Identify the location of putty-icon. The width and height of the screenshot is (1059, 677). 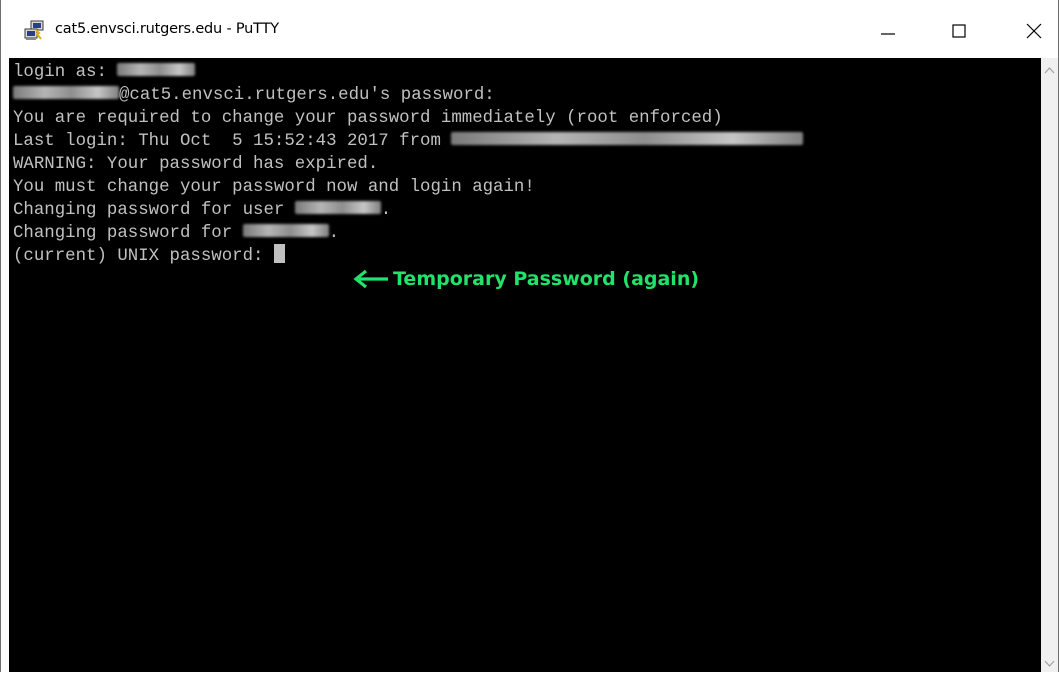
(34, 31).